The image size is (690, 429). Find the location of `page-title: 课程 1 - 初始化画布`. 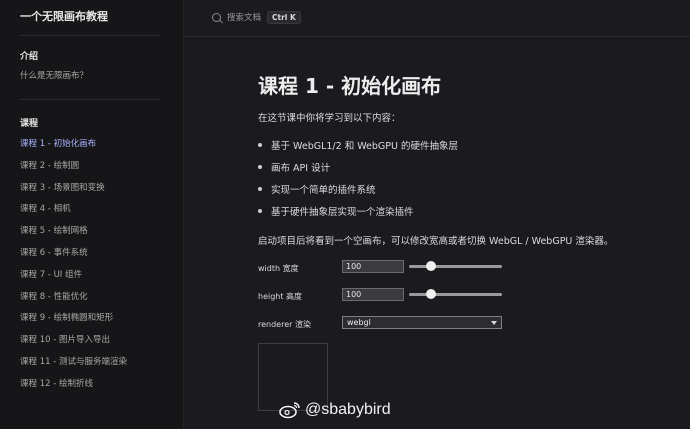

page-title: 课程 1 - 初始化画布 is located at coordinates (350, 86).